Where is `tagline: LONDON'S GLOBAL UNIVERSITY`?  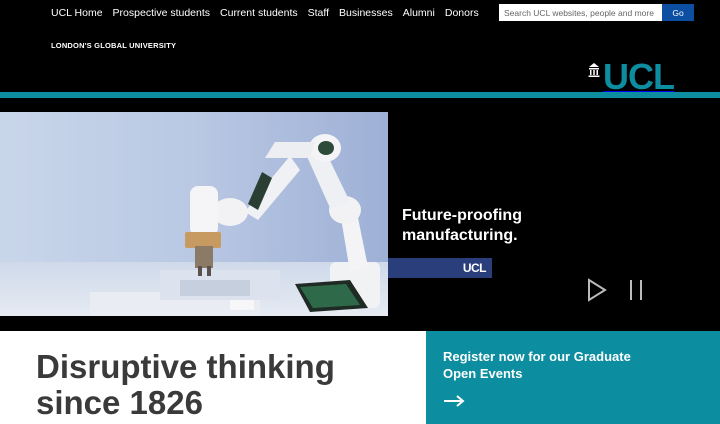 tagline: LONDON'S GLOBAL UNIVERSITY is located at coordinates (114, 45).